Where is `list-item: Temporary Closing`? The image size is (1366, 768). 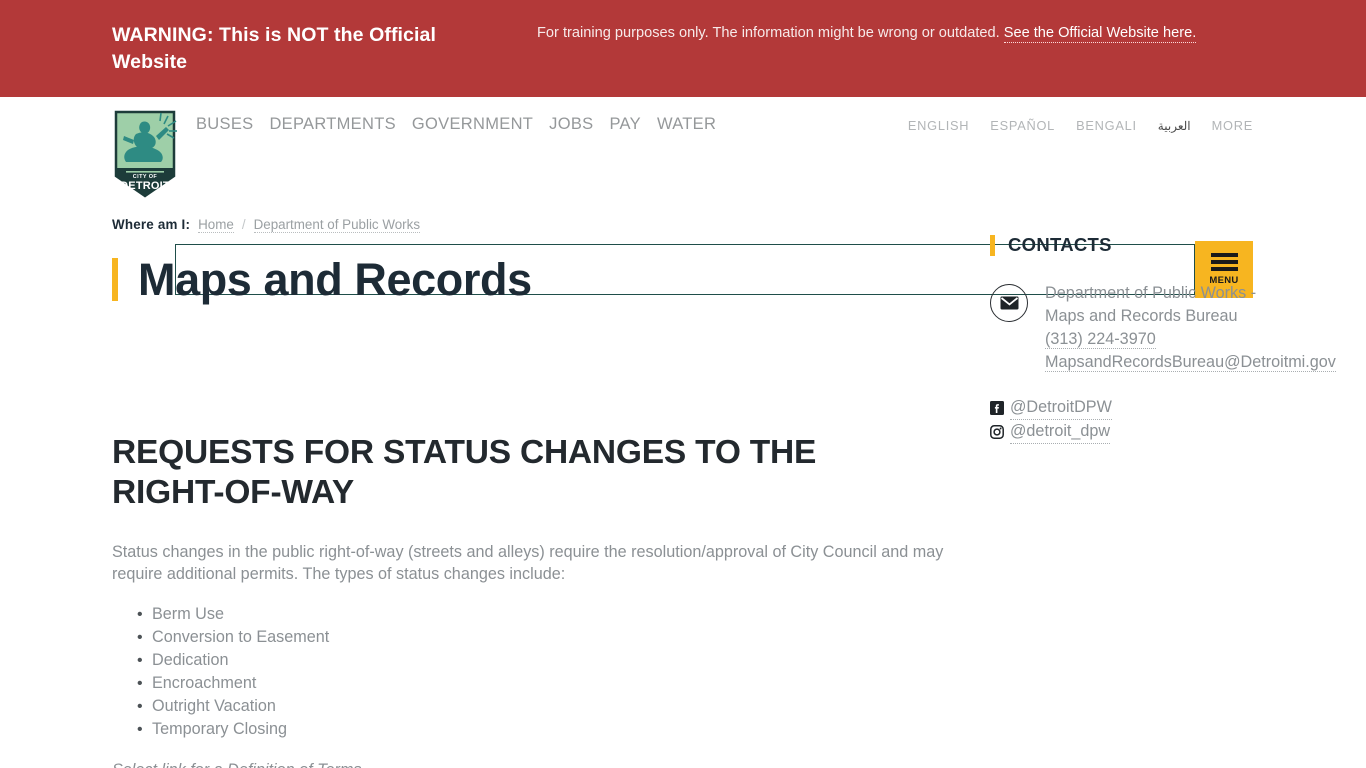
list-item: Temporary Closing is located at coordinates (554, 729).